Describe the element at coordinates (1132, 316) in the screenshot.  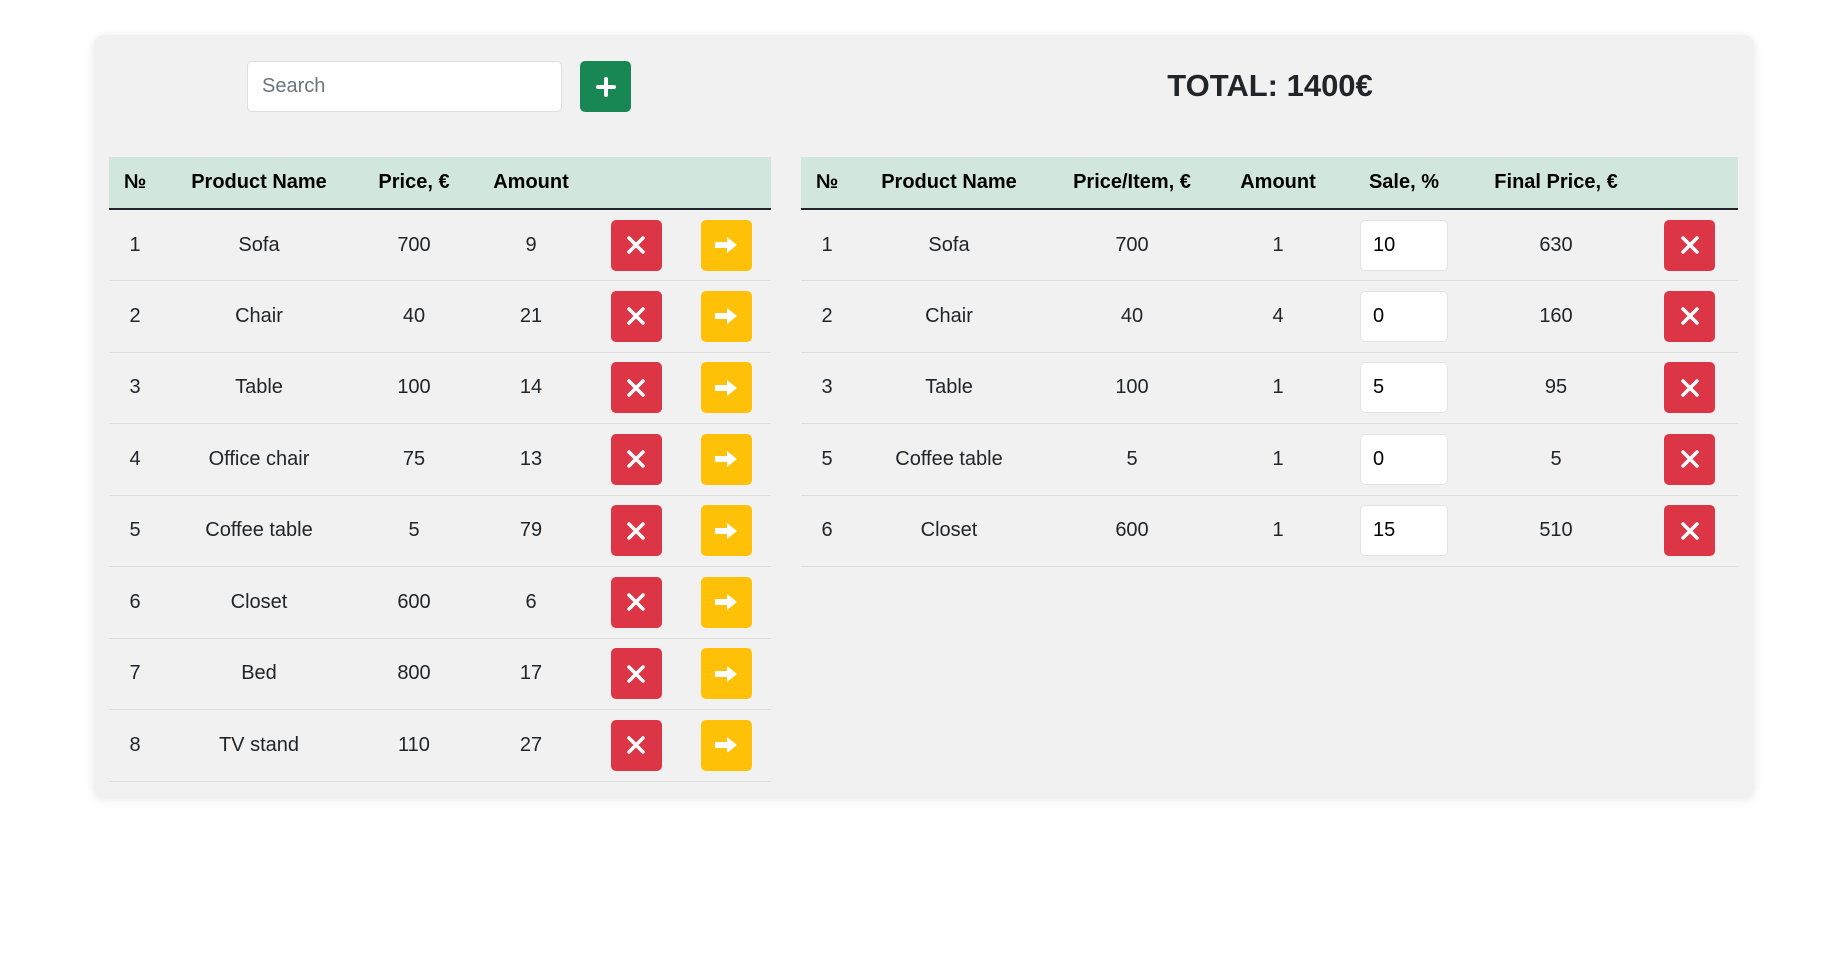
I see `cell-price-per-item: 40` at that location.